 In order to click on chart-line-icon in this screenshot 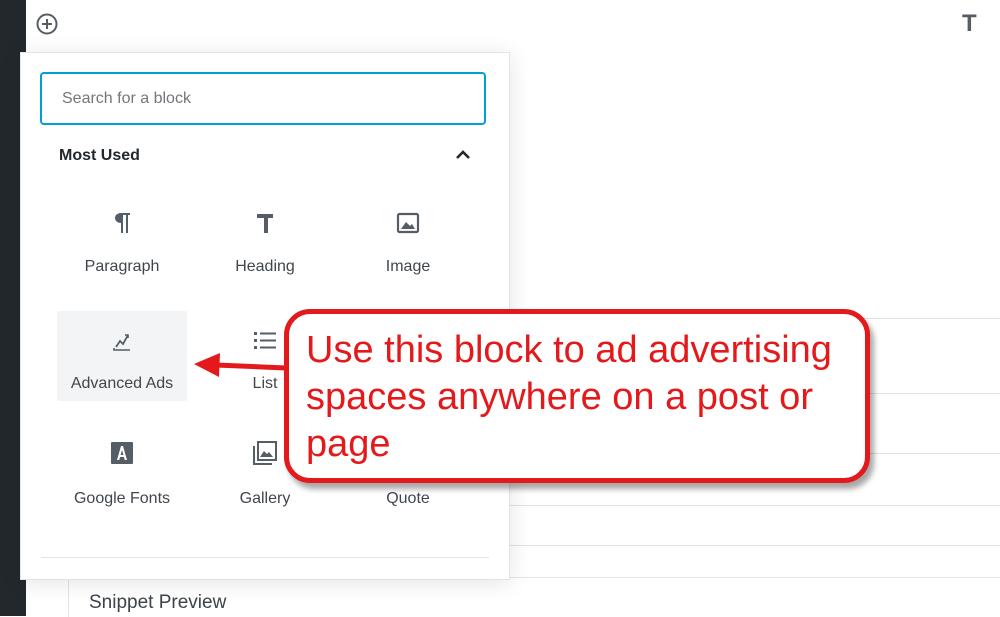, I will do `click(122, 340)`.